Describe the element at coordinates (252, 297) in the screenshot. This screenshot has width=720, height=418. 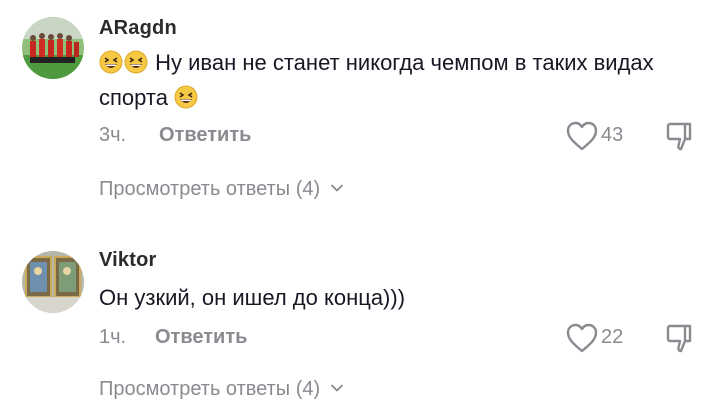
I see `comment-body: Он узкий, он ишел до конца)))` at that location.